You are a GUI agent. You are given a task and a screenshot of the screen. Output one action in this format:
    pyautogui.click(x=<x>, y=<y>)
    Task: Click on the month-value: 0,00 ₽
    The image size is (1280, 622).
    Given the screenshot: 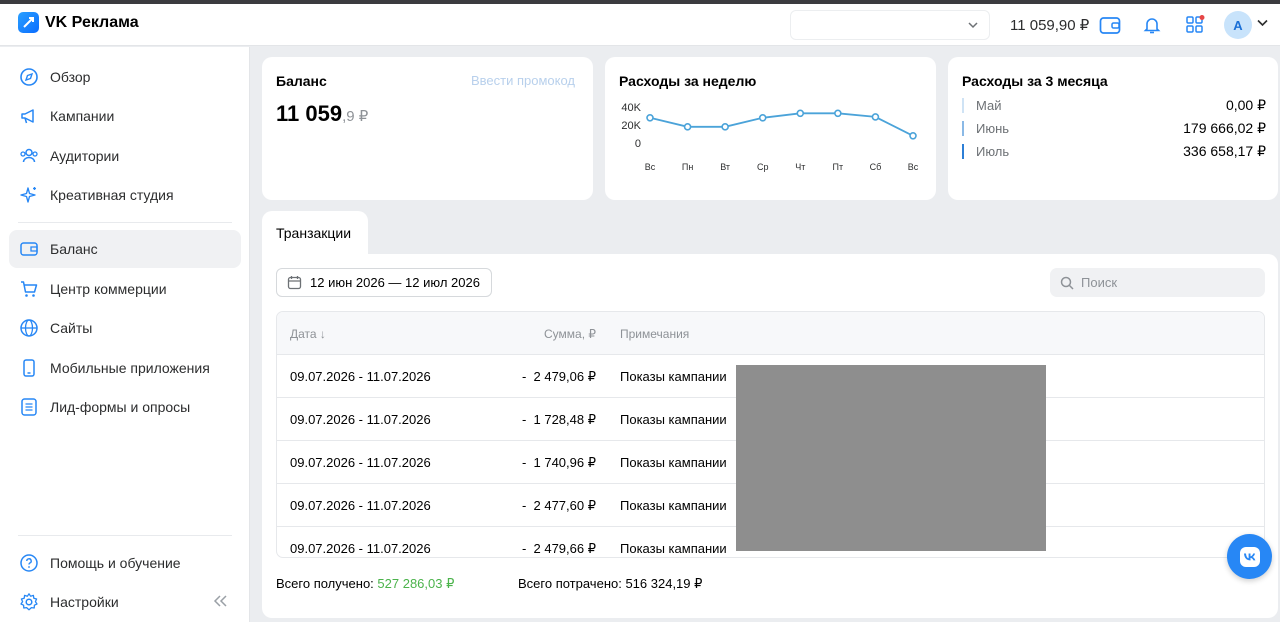 What is the action you would take?
    pyautogui.click(x=1245, y=105)
    